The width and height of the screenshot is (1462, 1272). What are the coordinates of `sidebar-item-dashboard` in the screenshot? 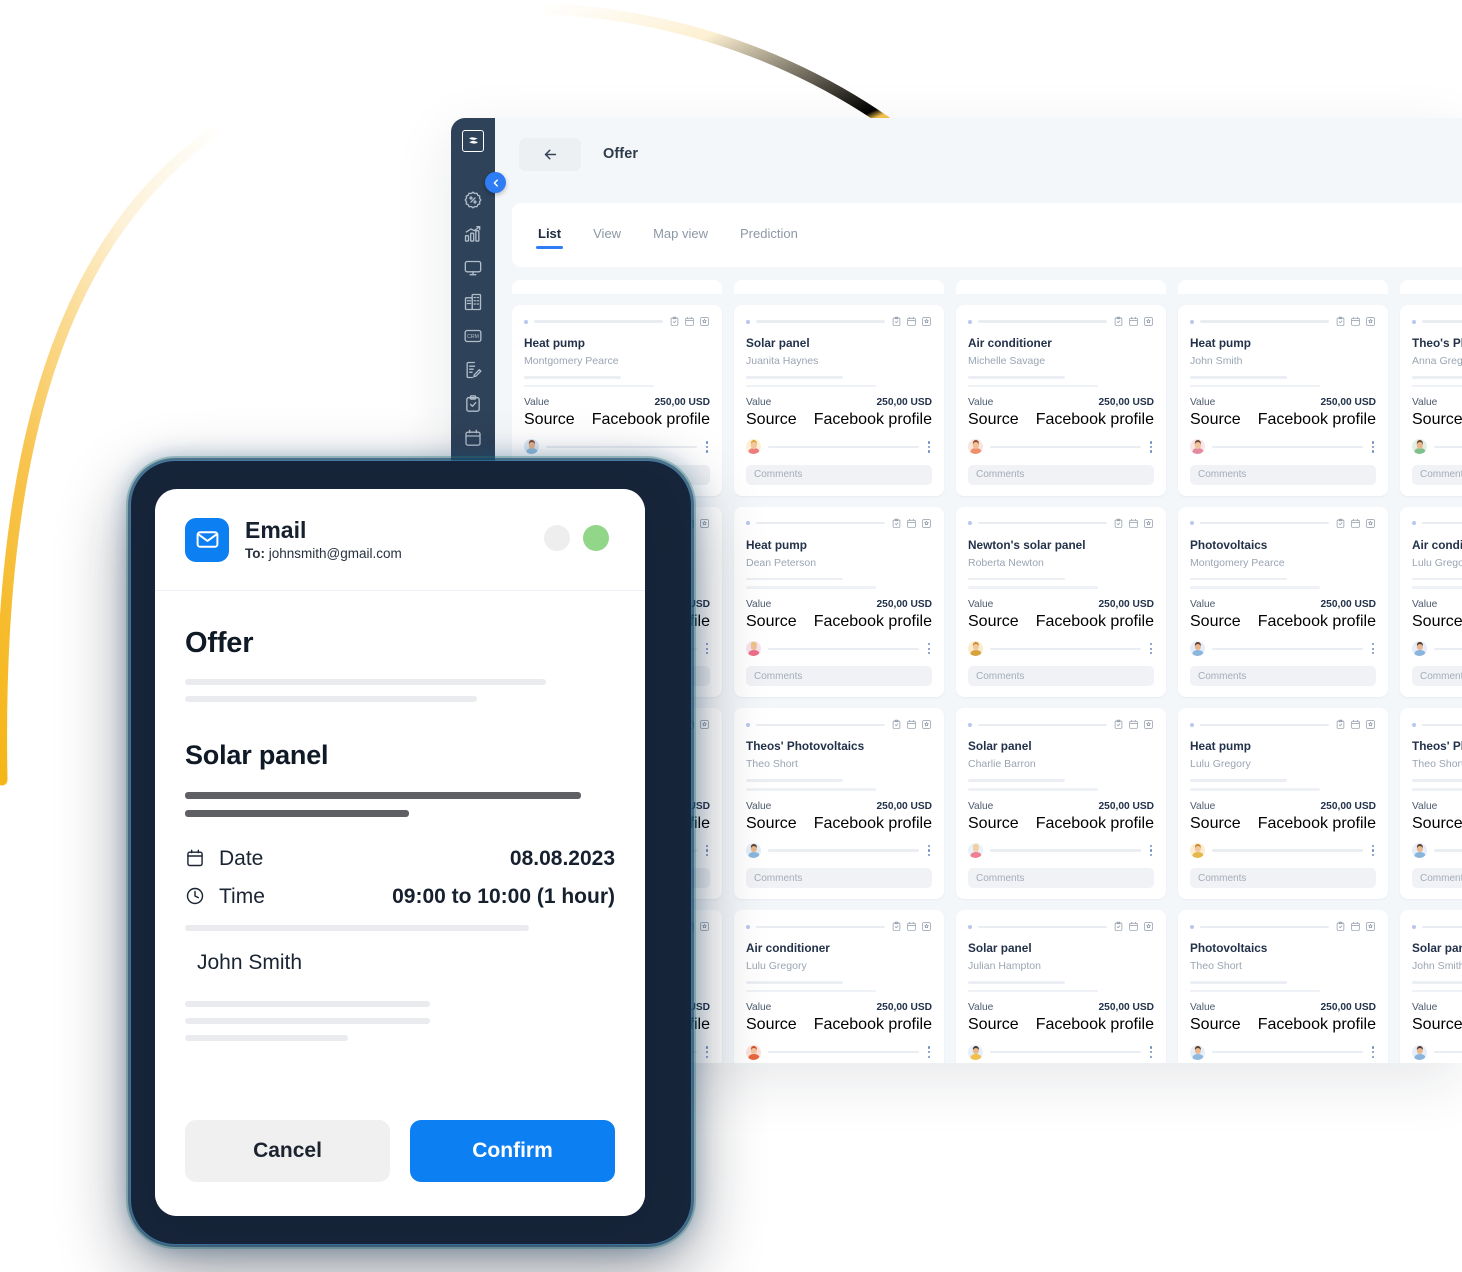 It's located at (473, 268).